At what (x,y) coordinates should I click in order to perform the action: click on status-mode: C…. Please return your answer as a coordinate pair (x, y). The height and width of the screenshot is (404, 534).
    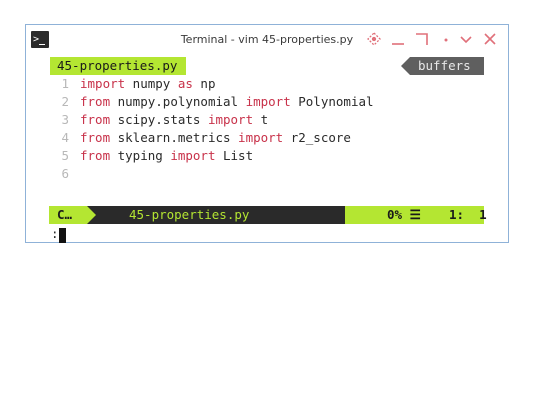
    Looking at the image, I should click on (65, 214).